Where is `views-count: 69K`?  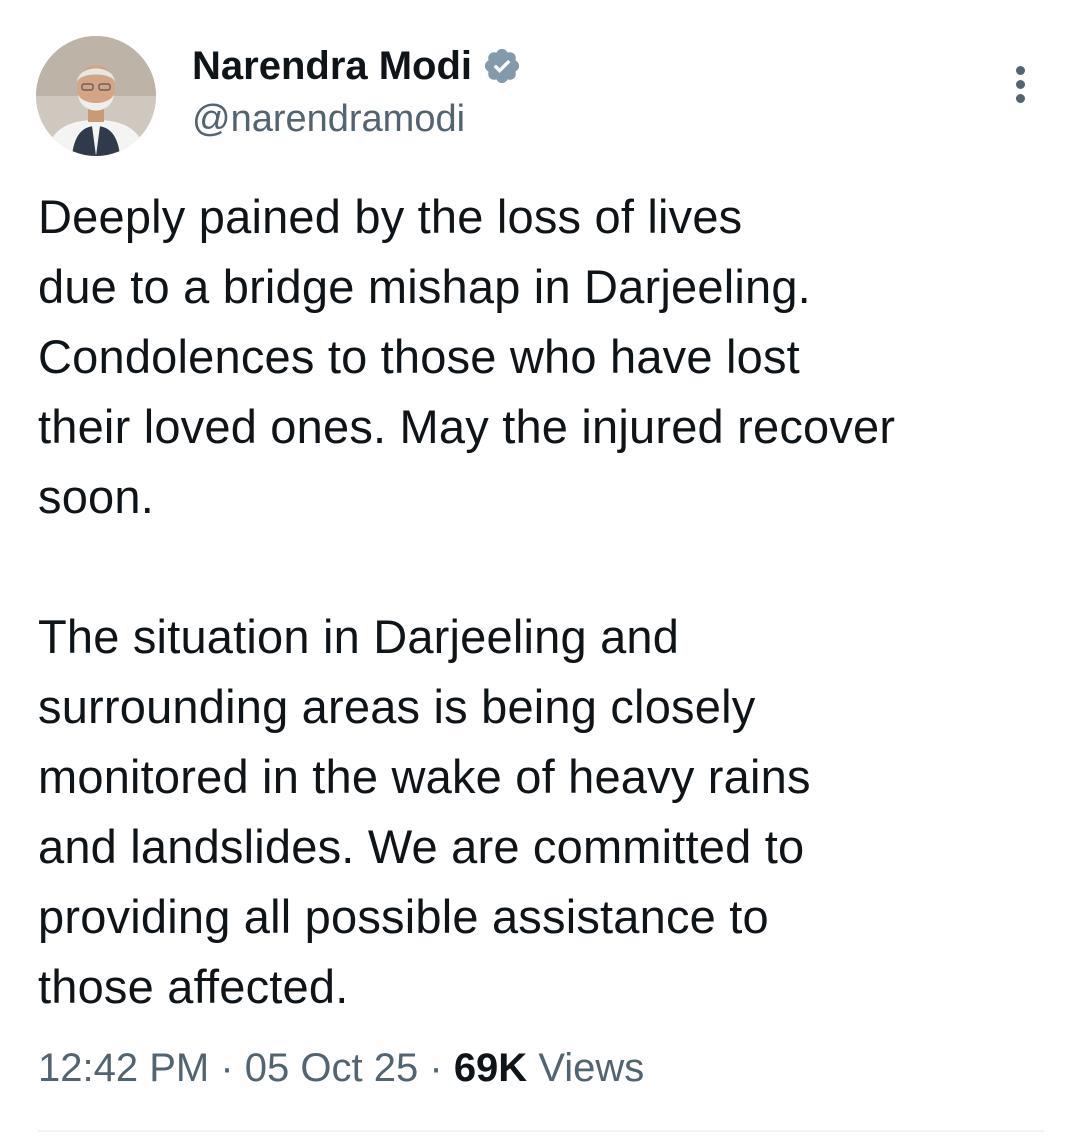
views-count: 69K is located at coordinates (490, 1068).